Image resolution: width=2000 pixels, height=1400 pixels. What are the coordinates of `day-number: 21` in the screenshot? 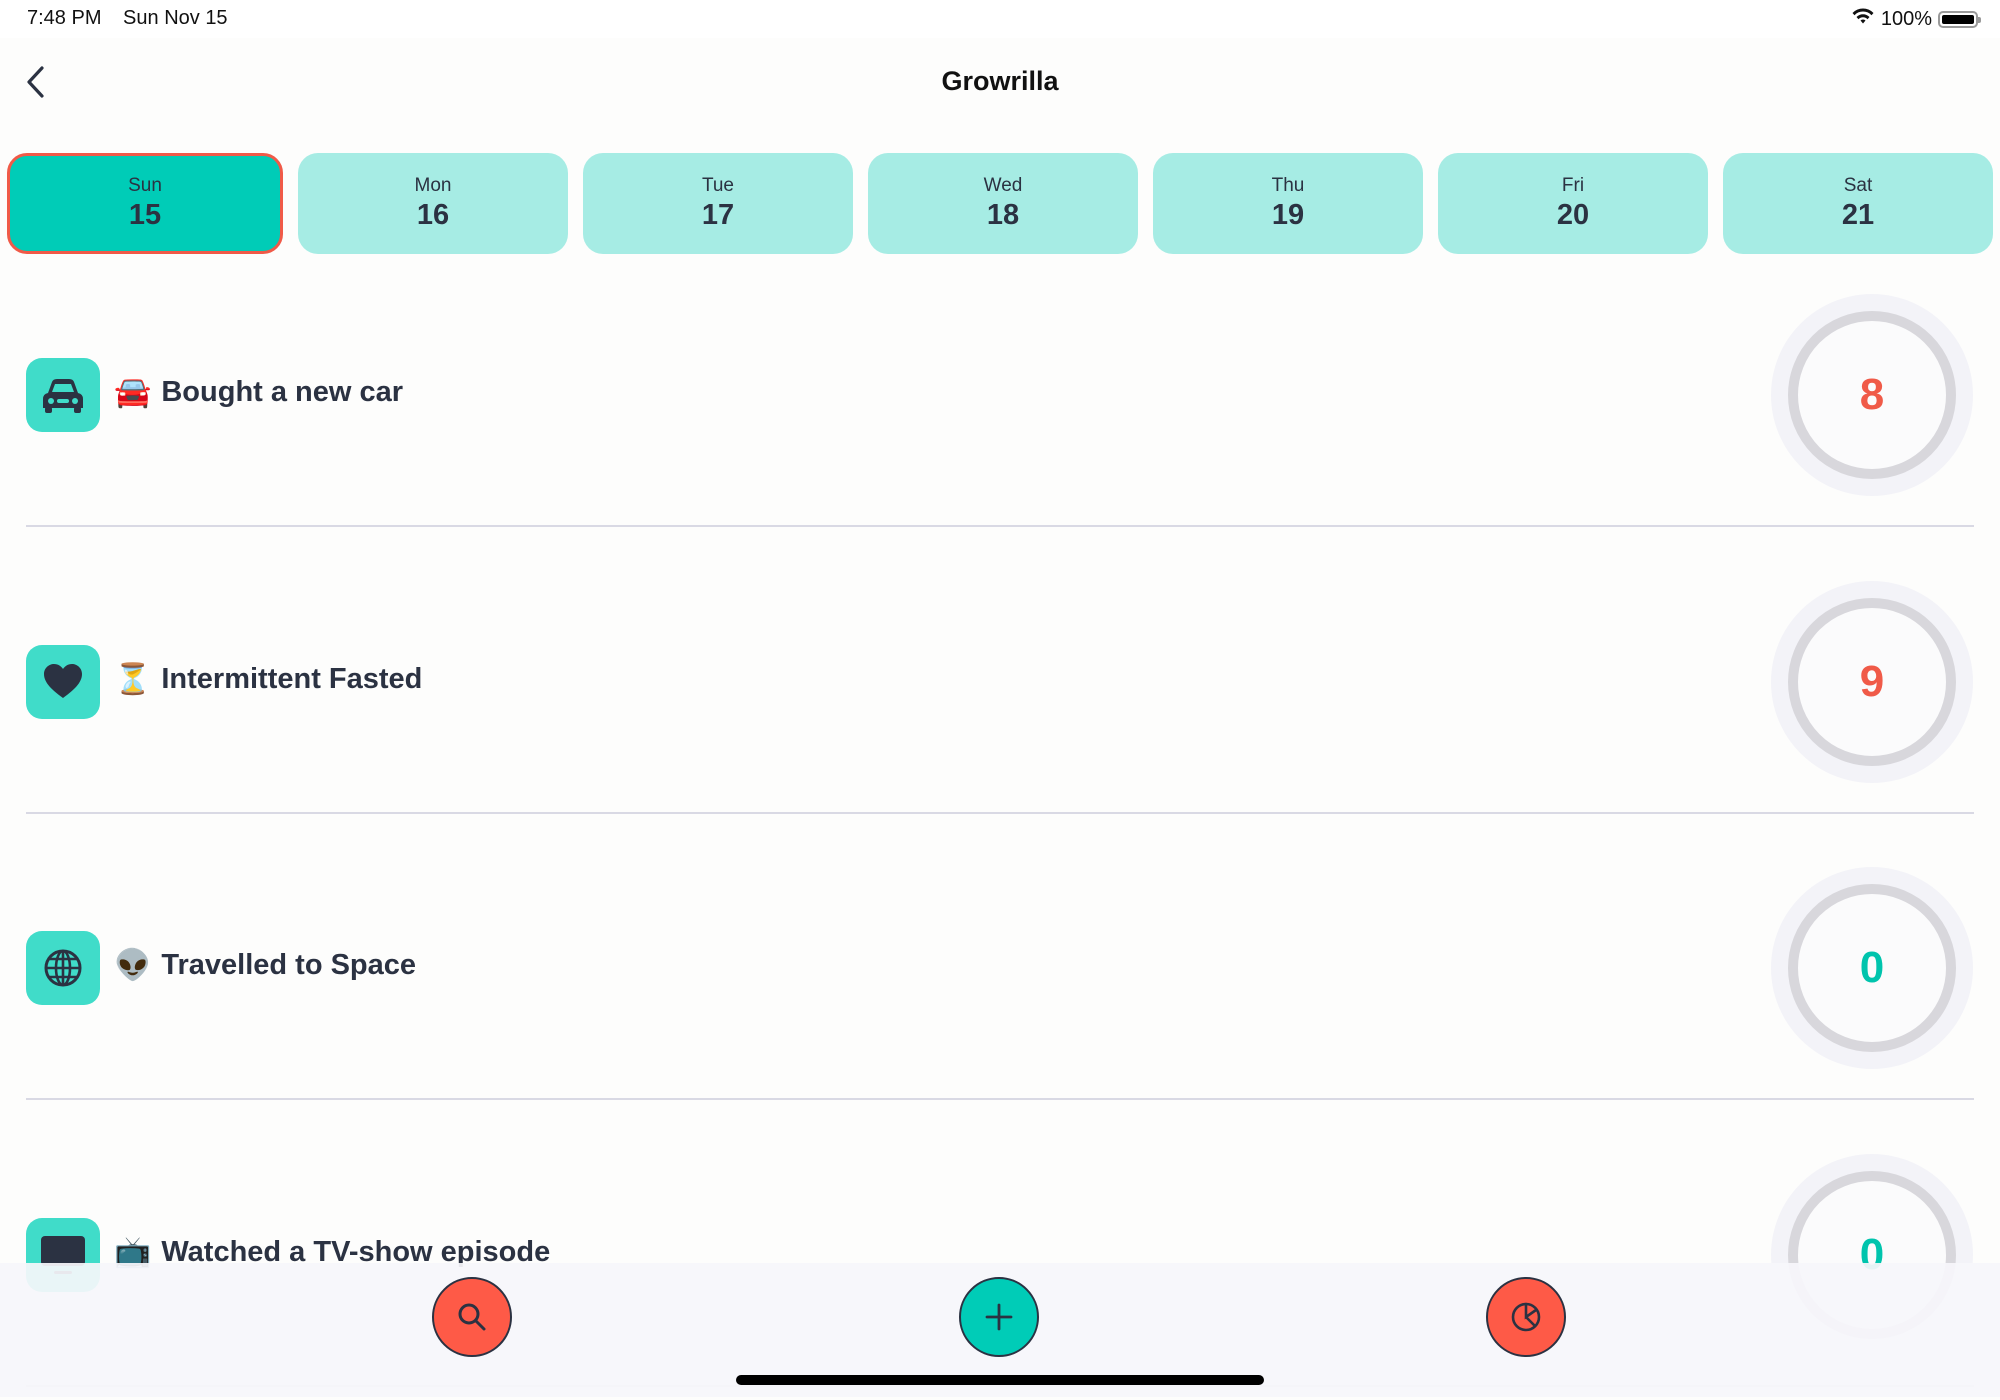 It's located at (1858, 215).